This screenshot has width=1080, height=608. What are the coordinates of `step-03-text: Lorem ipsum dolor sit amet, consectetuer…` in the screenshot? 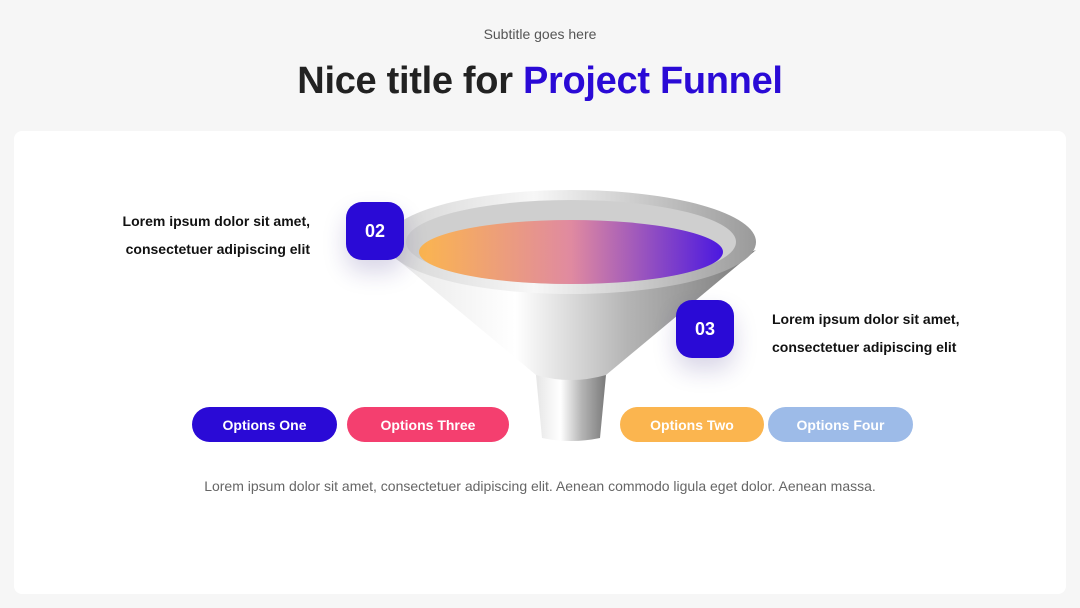 It's located at (866, 333).